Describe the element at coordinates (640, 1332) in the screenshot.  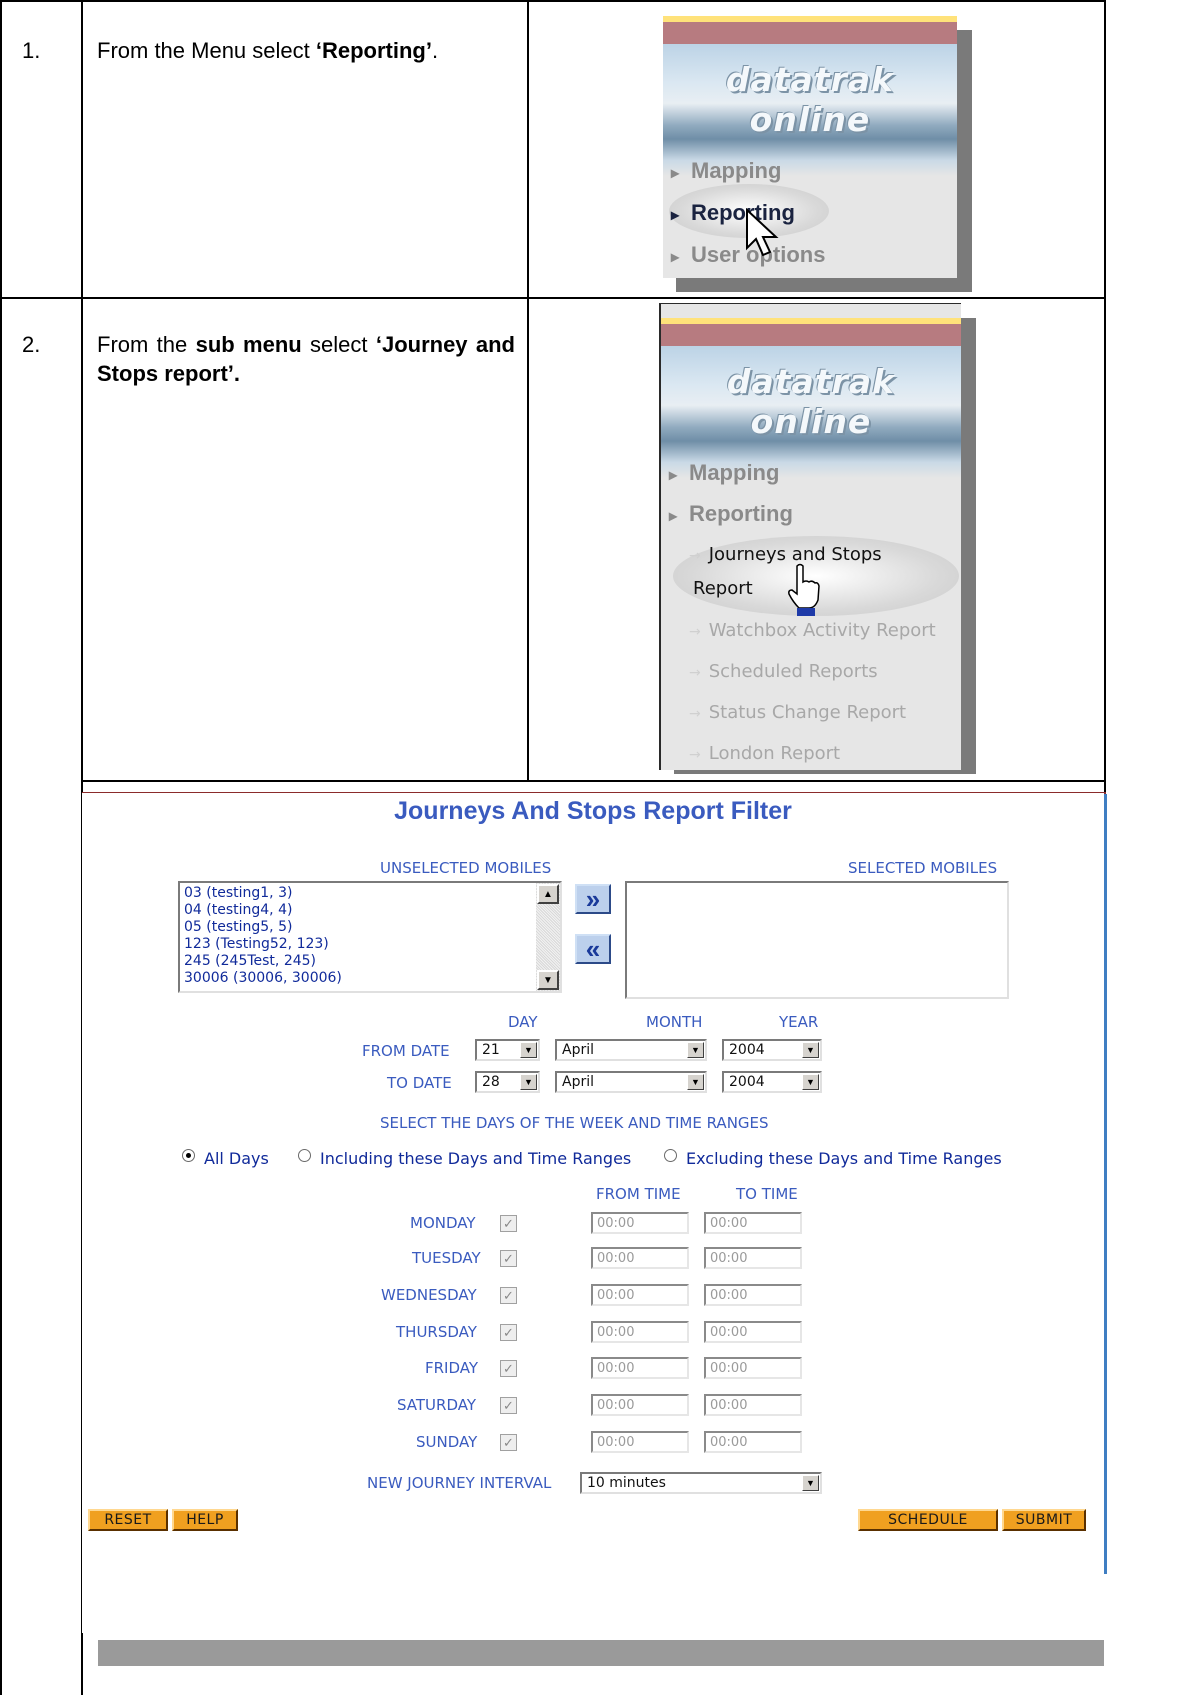
I see `from-time-thursday: 00:00` at that location.